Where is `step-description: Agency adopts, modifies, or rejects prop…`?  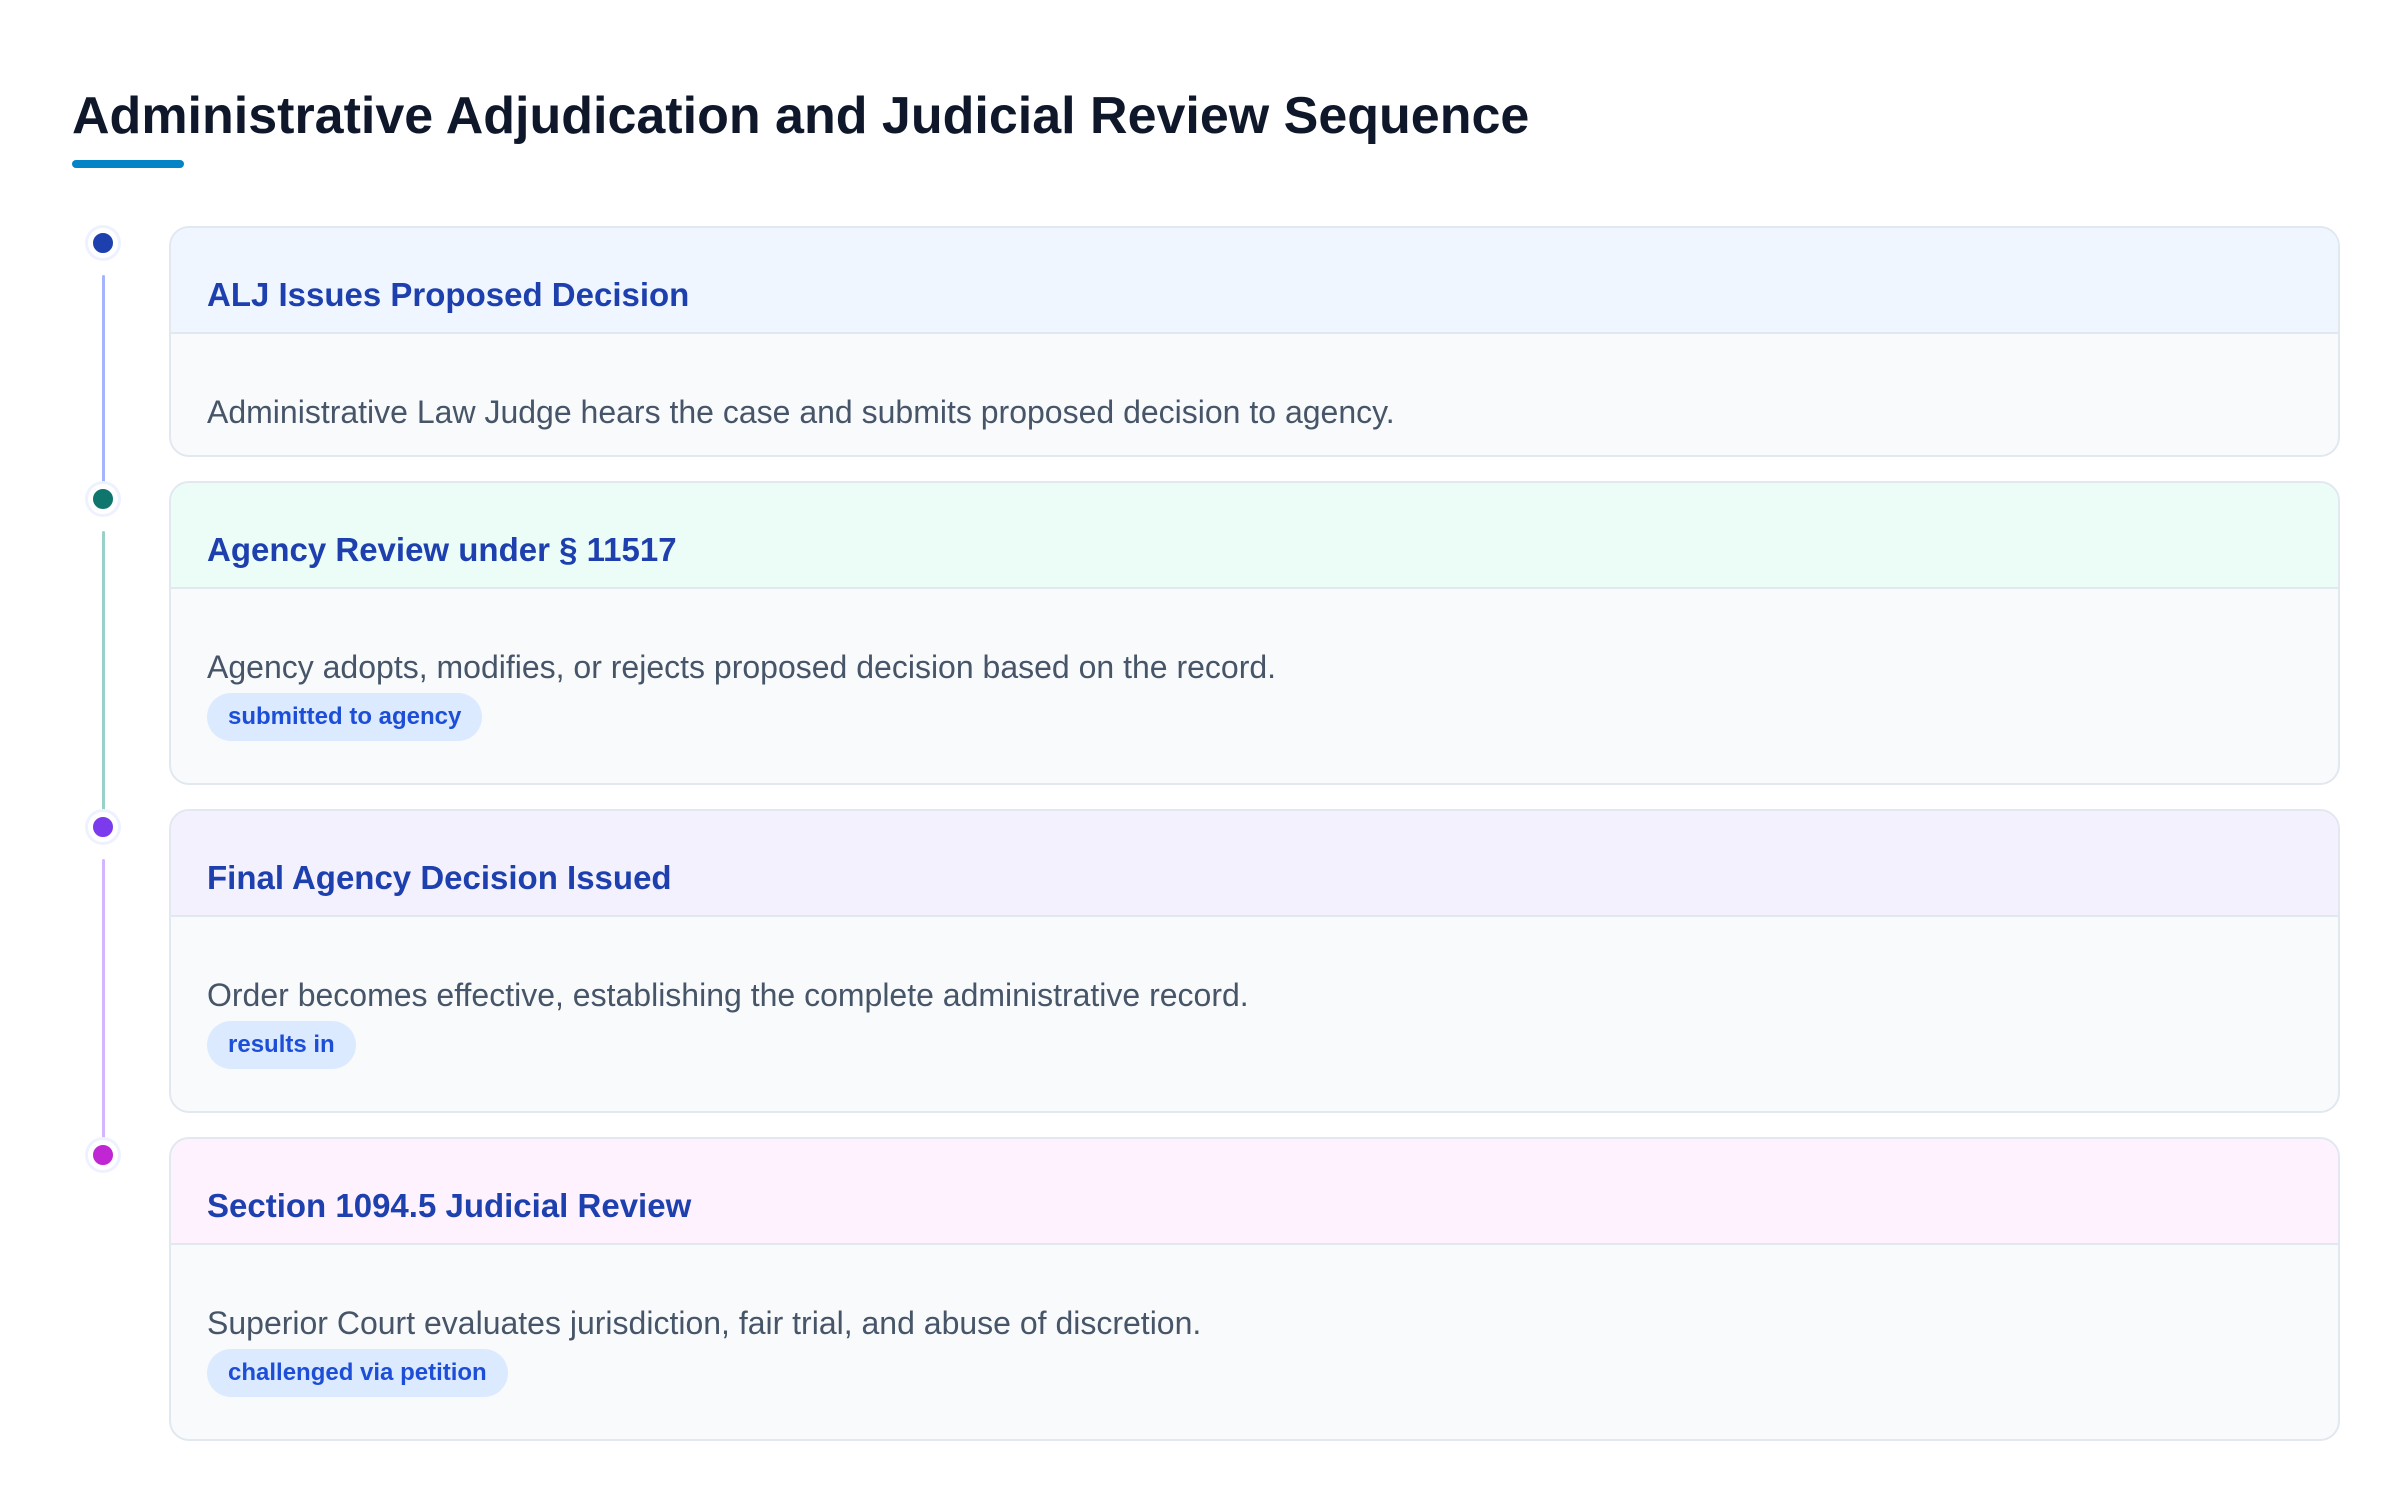 step-description: Agency adopts, modifies, or rejects prop… is located at coordinates (742, 667).